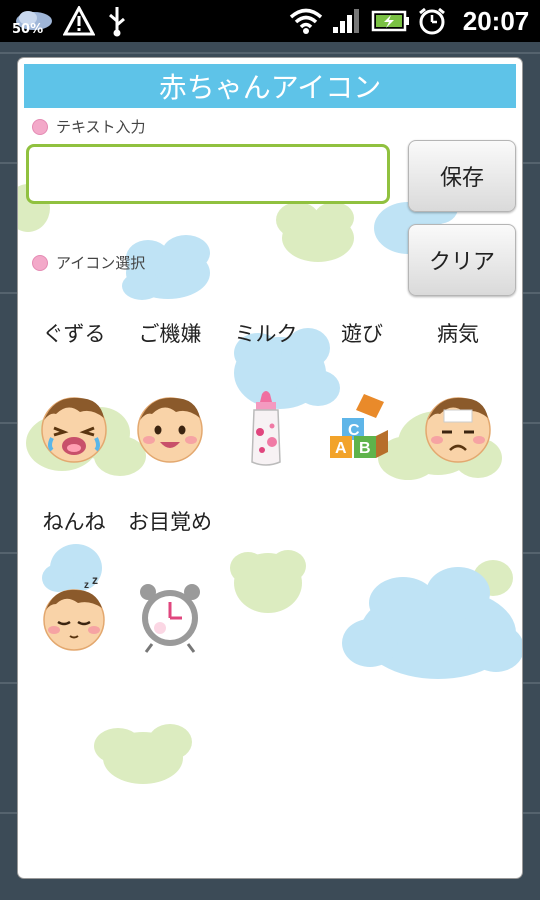  What do you see at coordinates (462, 176) in the screenshot?
I see `save-button: 保存` at bounding box center [462, 176].